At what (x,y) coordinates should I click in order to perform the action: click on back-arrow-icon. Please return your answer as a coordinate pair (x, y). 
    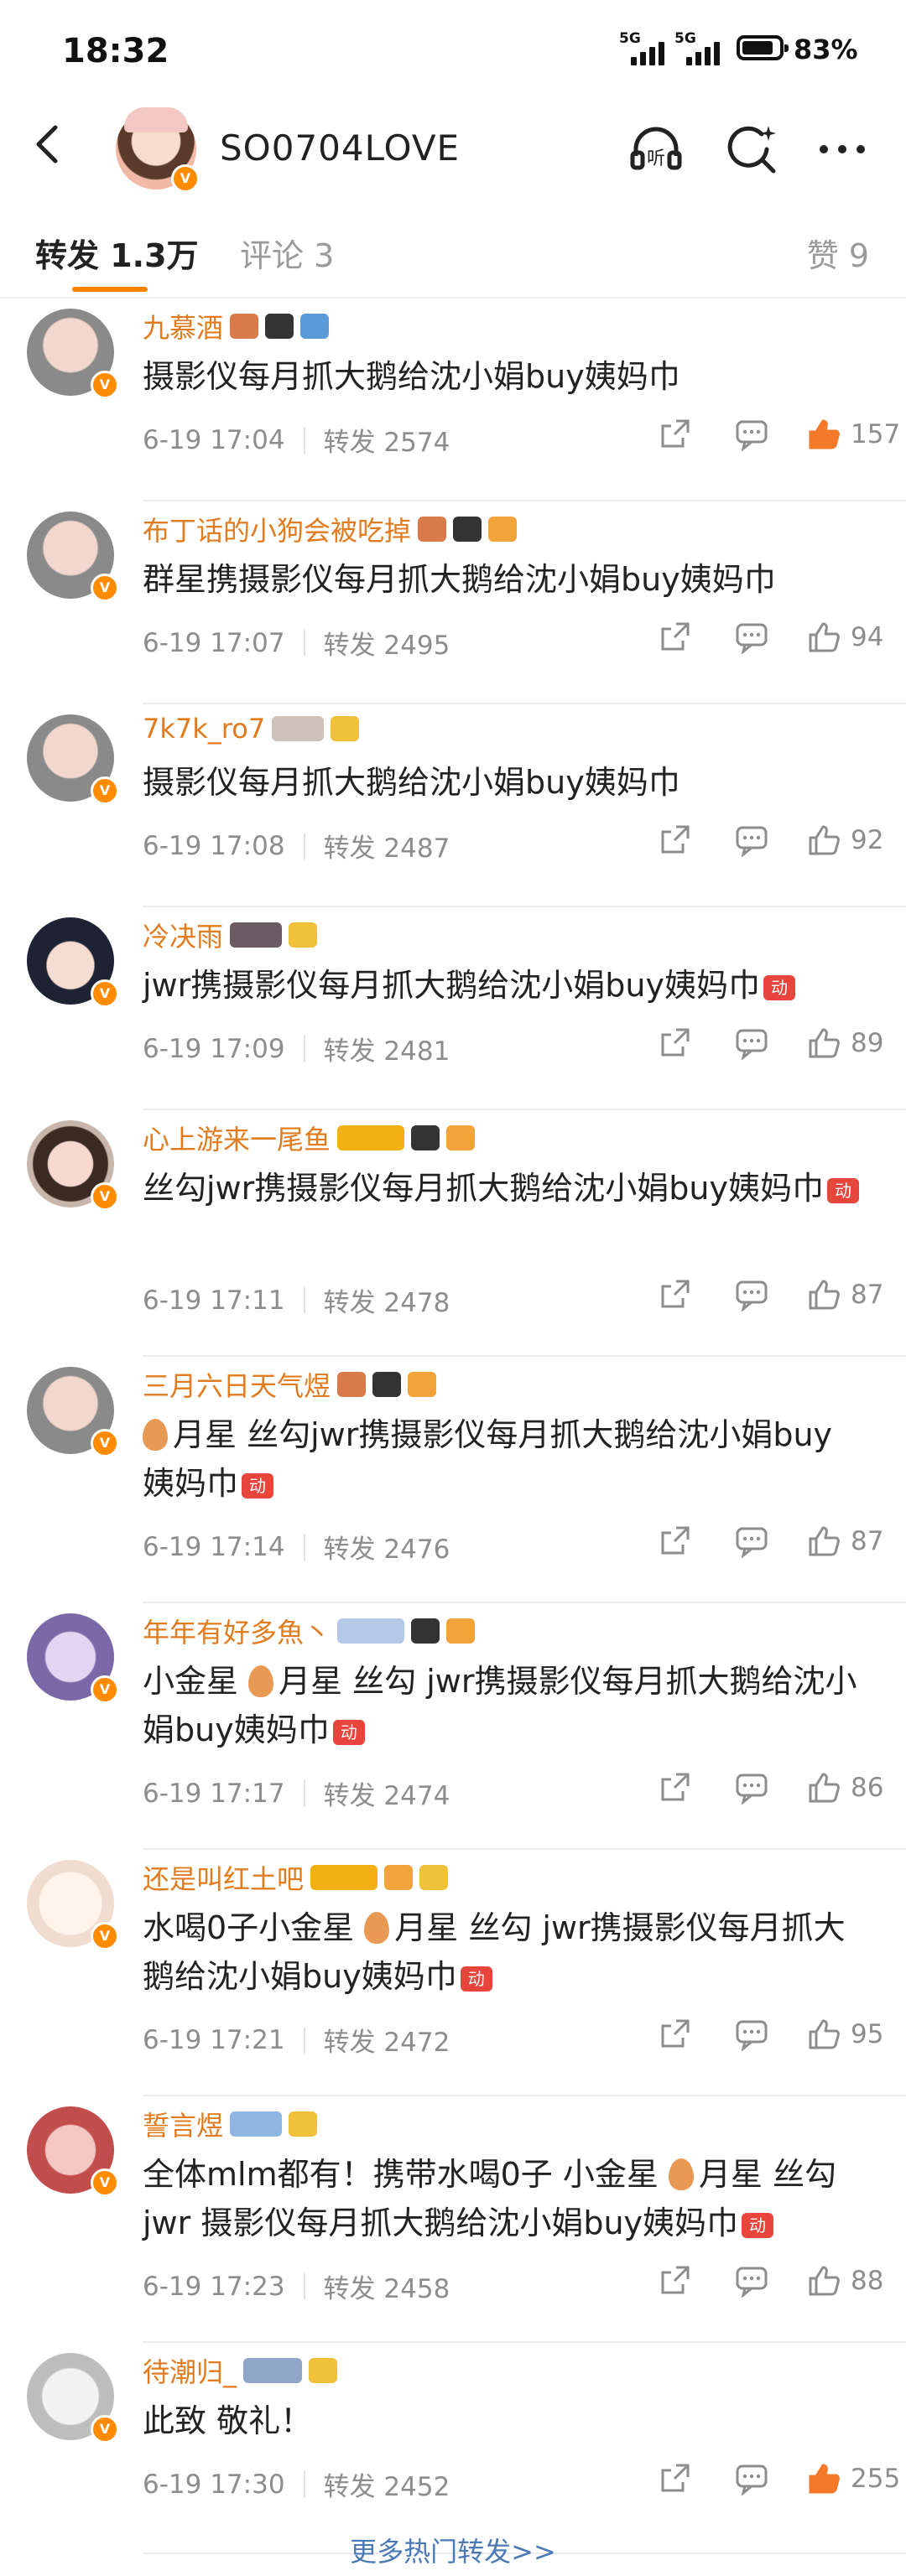
    Looking at the image, I should click on (49, 144).